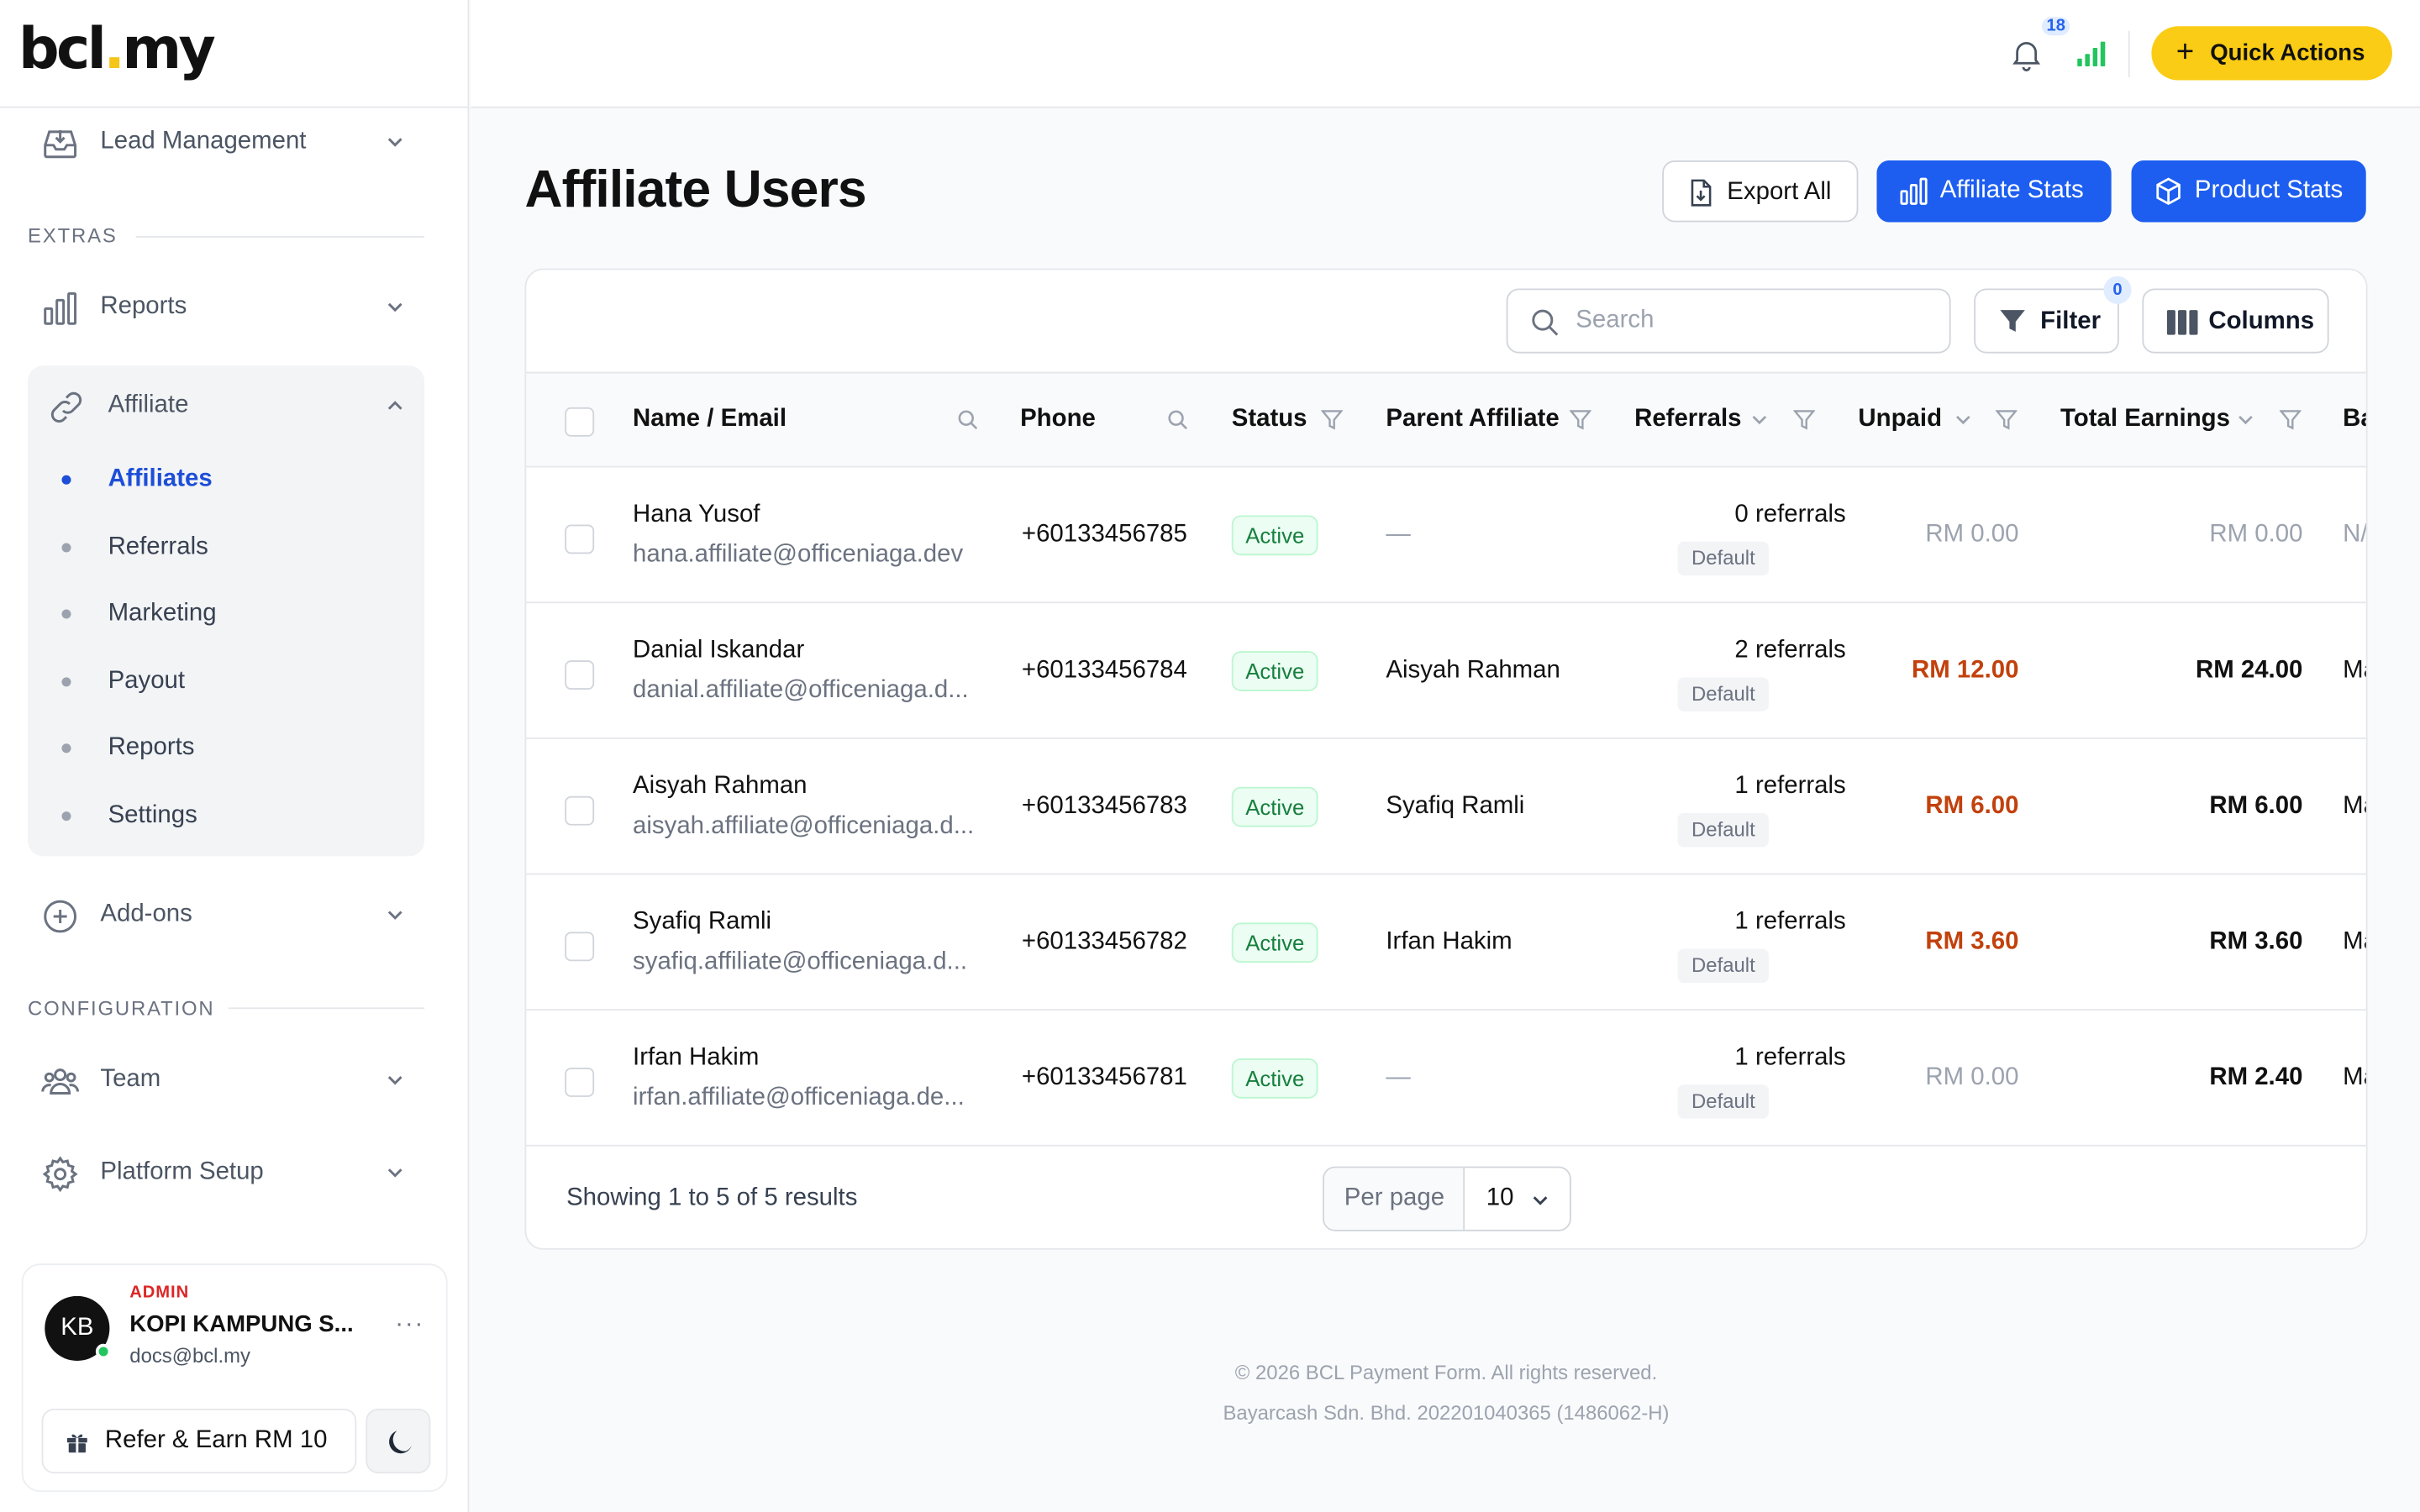  Describe the element at coordinates (2287, 52) in the screenshot. I see `quick-actions-label: Quick Actions` at that location.